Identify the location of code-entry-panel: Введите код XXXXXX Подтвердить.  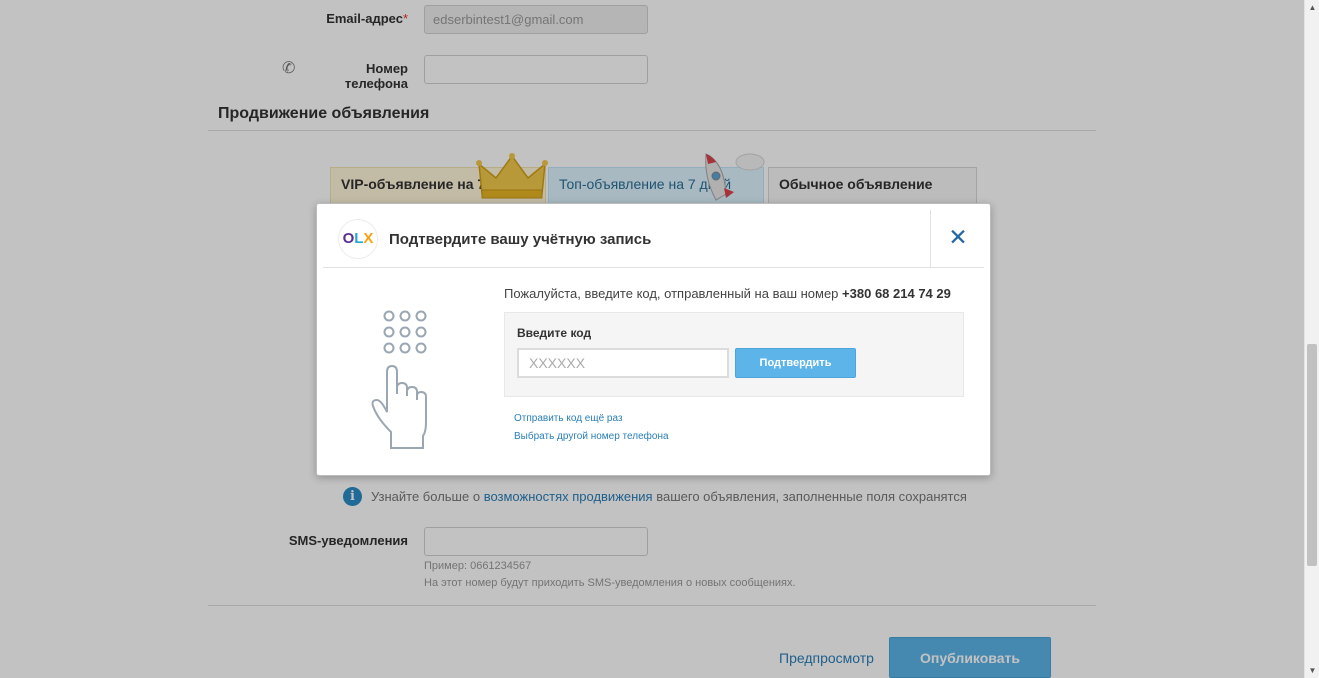
(734, 354).